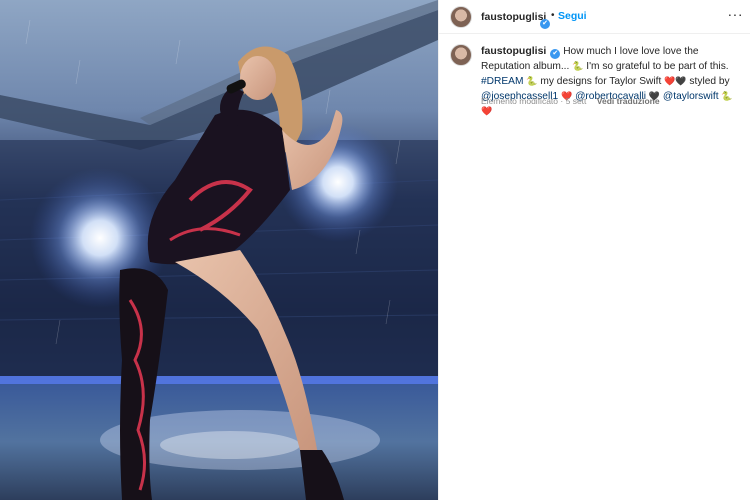 This screenshot has width=750, height=500. I want to click on snake-emoji: 🐍, so click(578, 66).